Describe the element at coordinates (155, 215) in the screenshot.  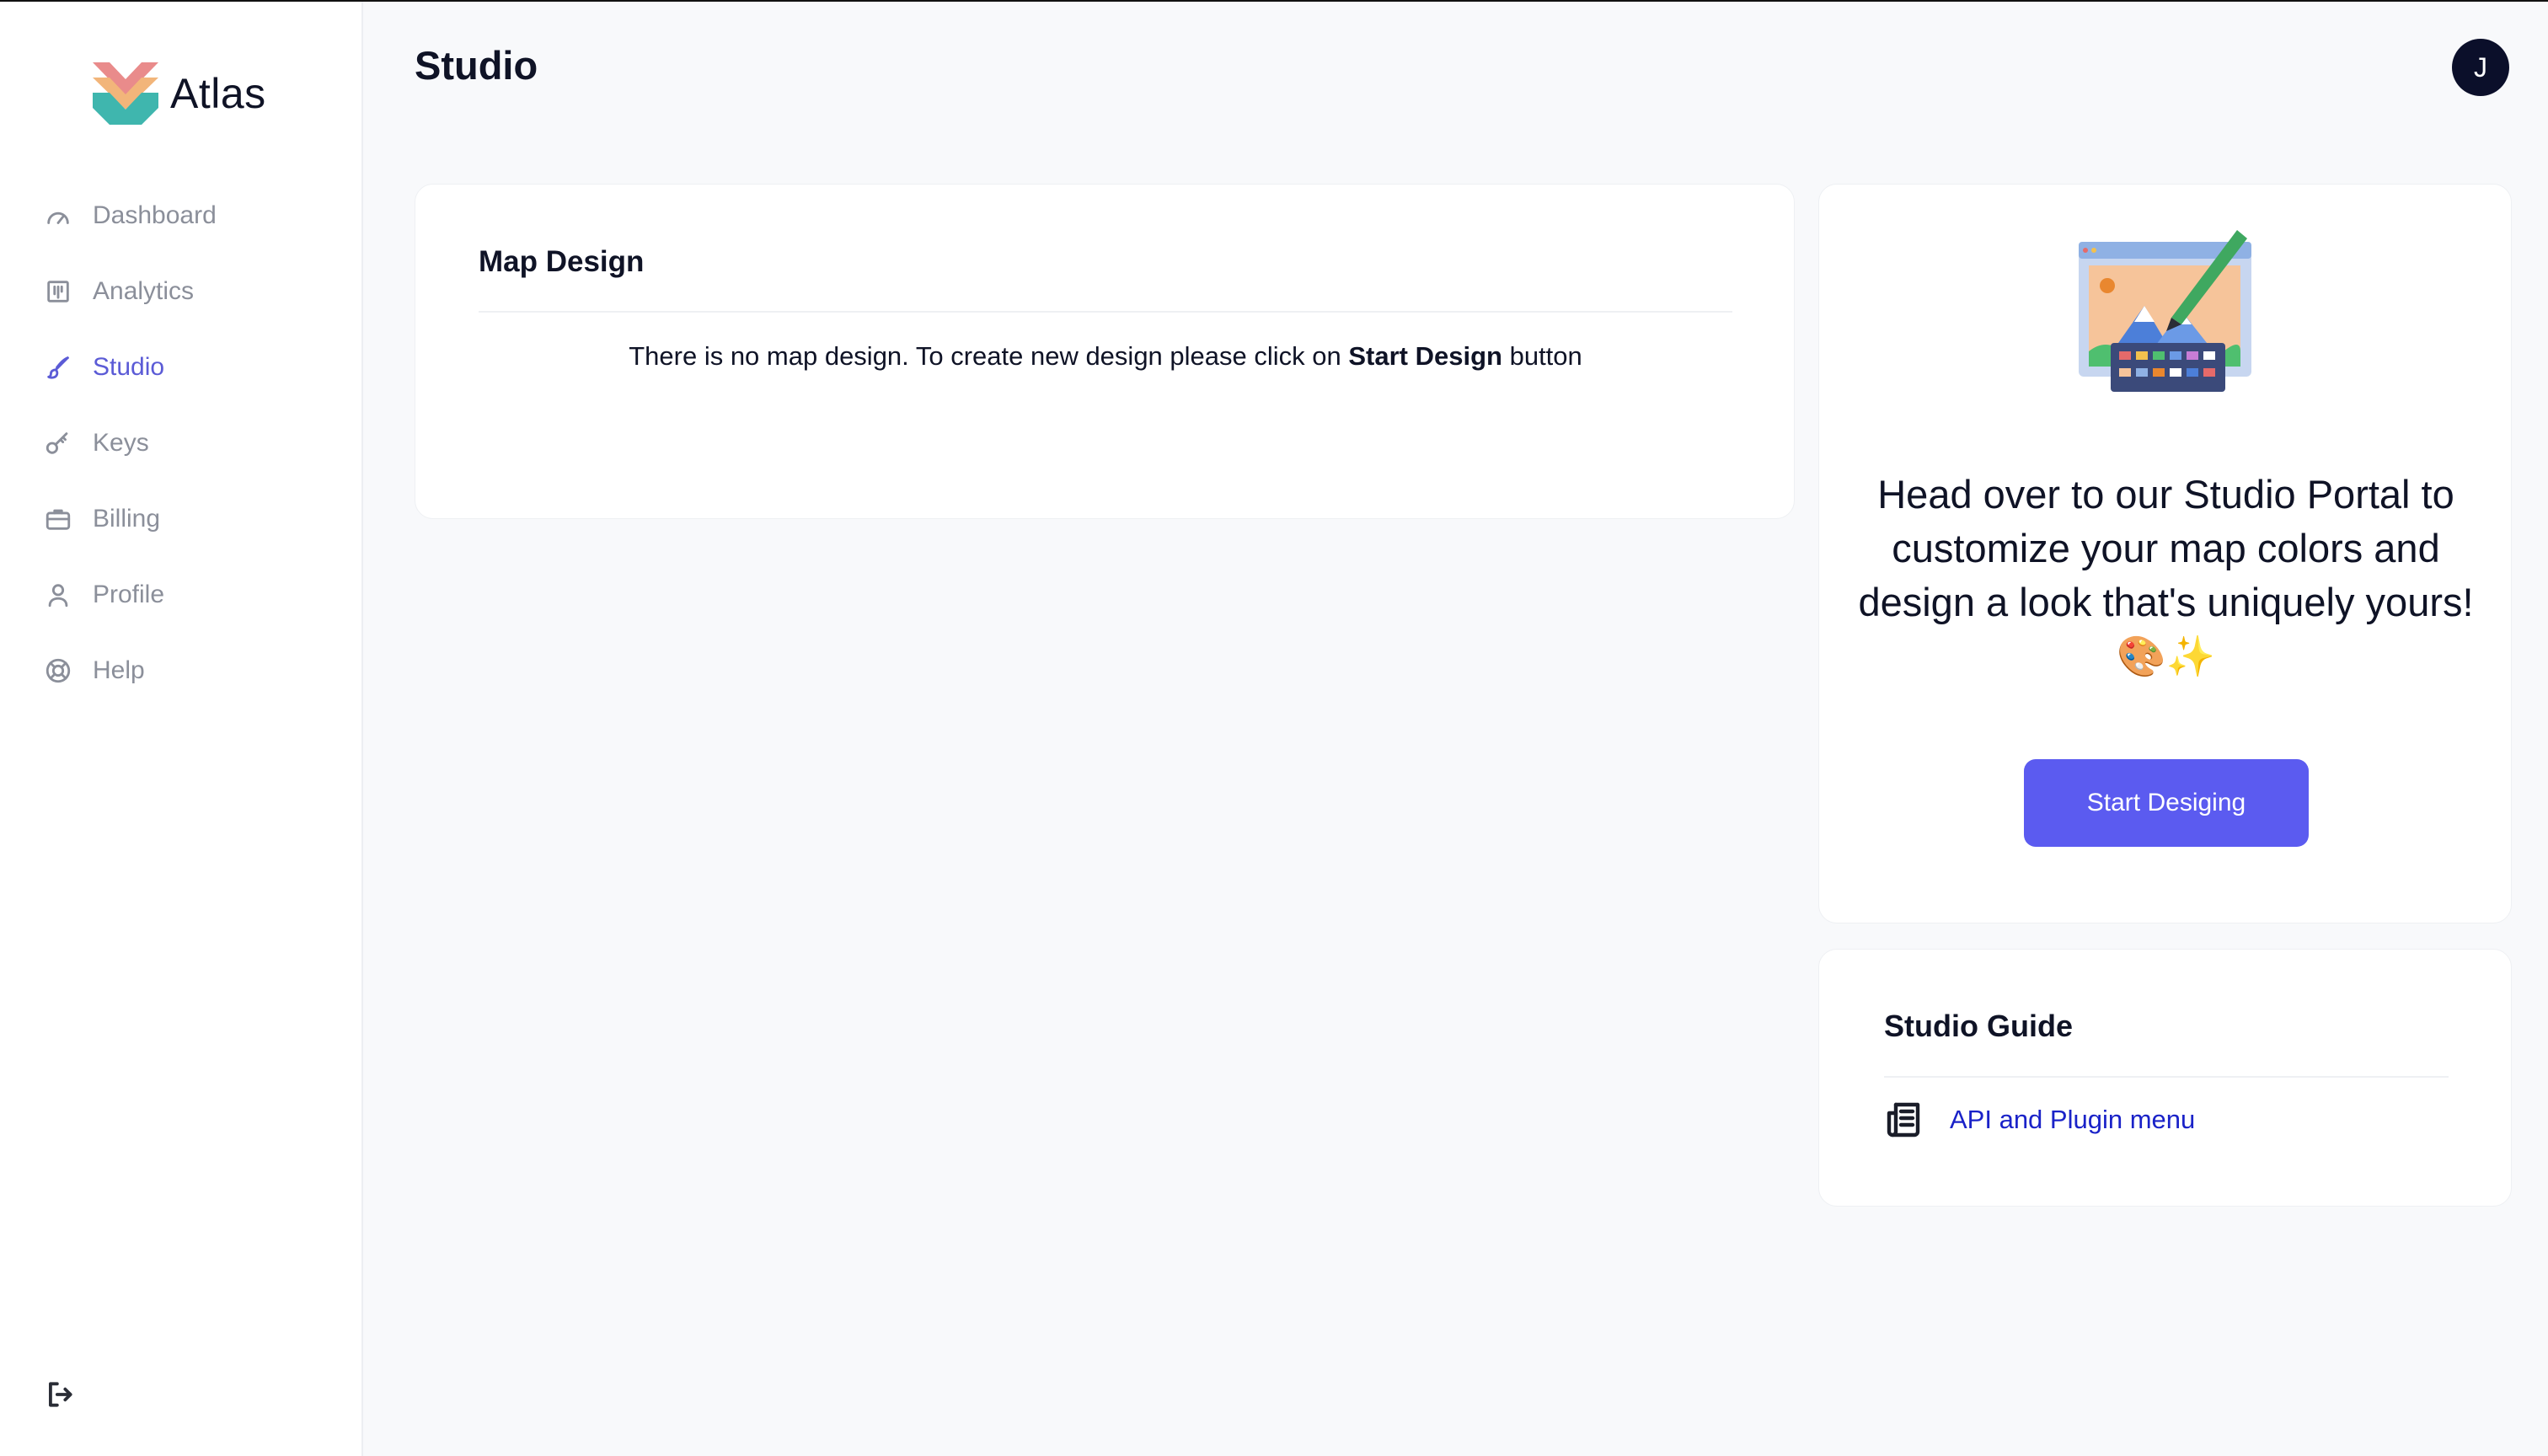
I see `sidebar-item-label: Dashboard` at that location.